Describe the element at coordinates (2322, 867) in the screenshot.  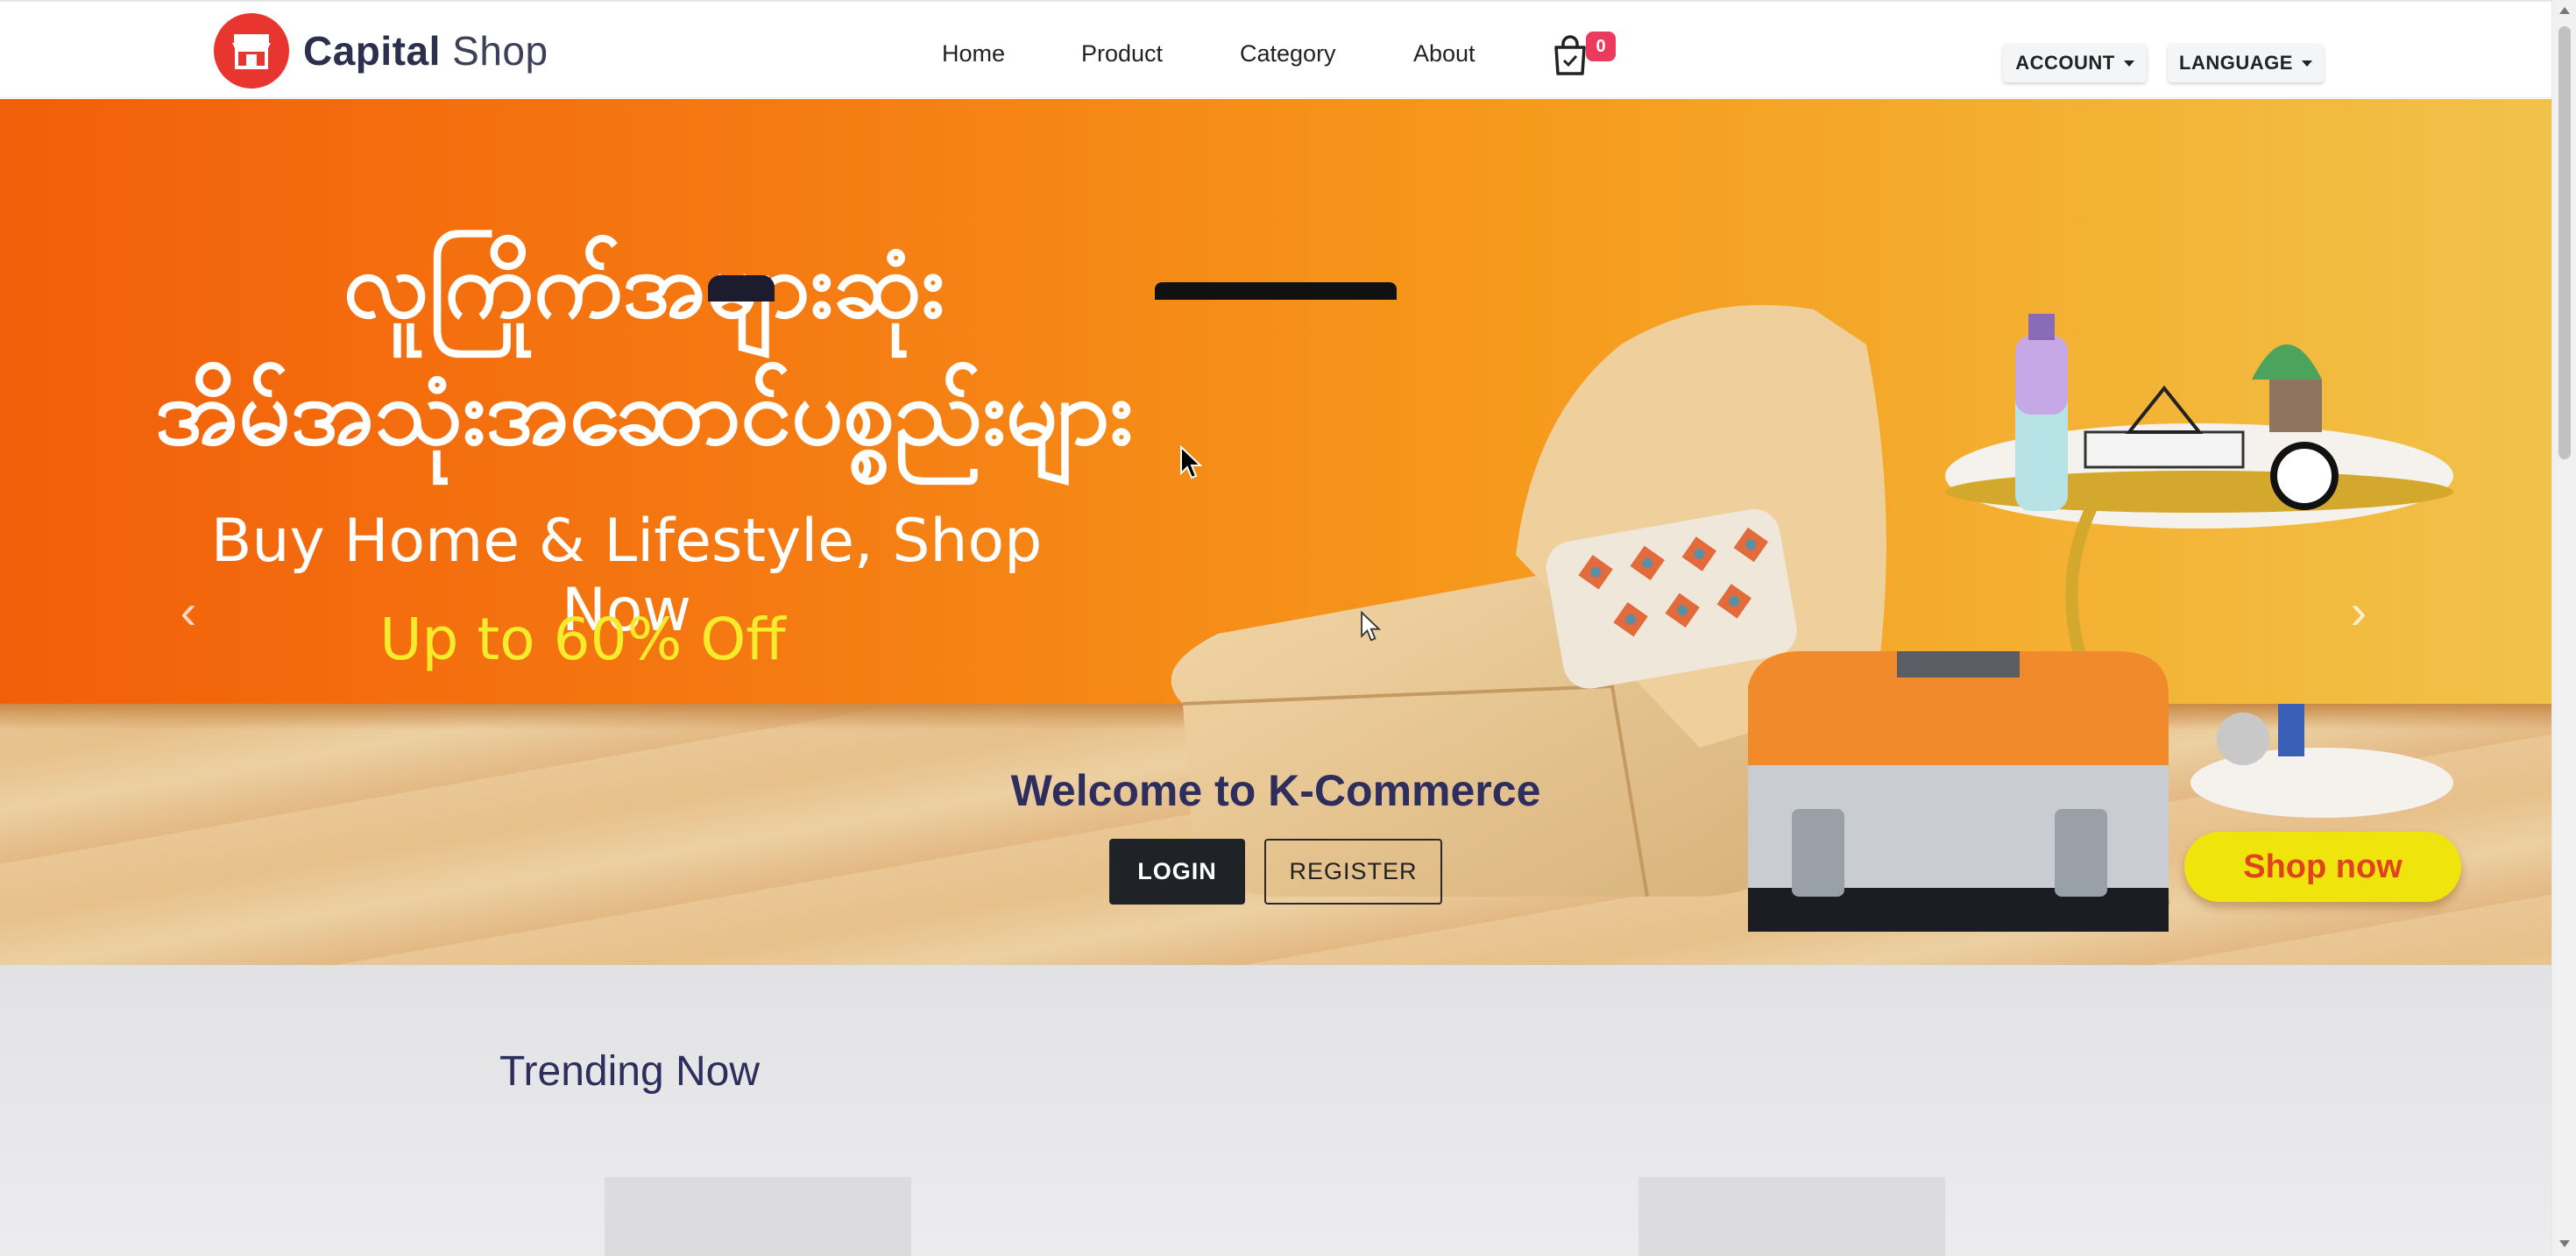
I see `shop-now-banner-button: Shop now` at that location.